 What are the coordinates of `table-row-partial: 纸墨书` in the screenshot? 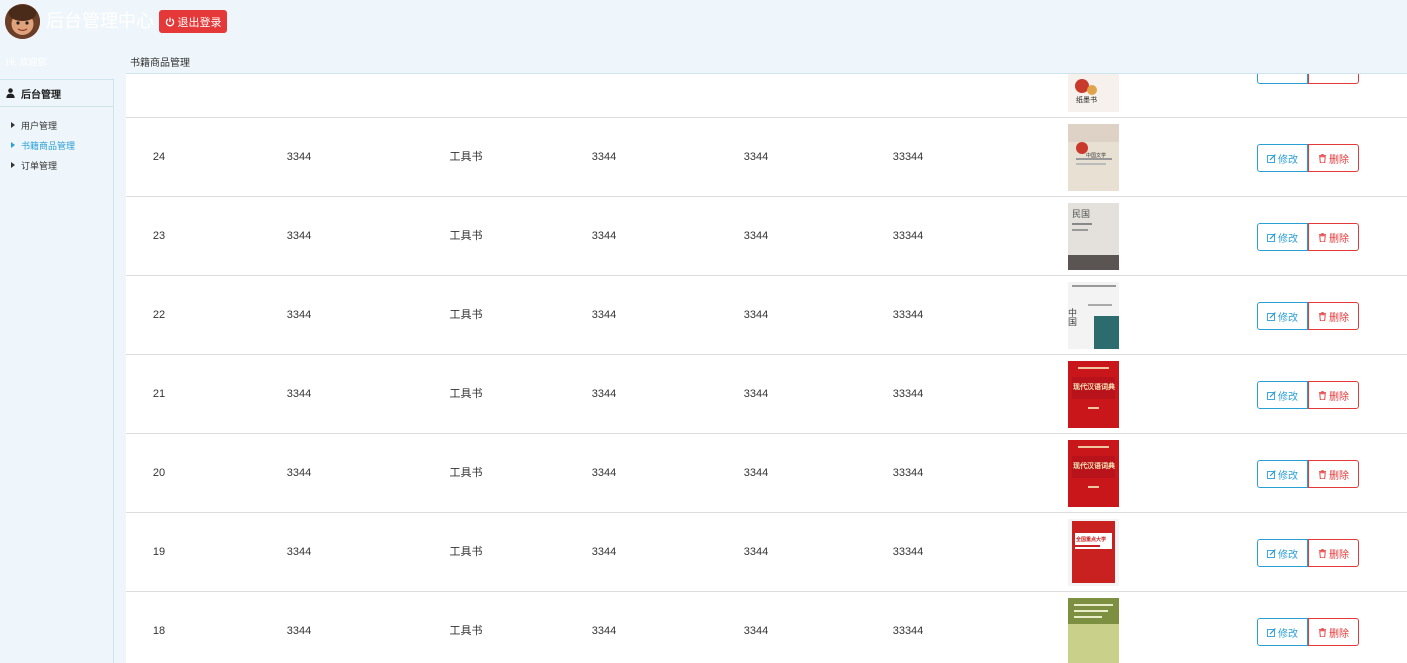 It's located at (766, 96).